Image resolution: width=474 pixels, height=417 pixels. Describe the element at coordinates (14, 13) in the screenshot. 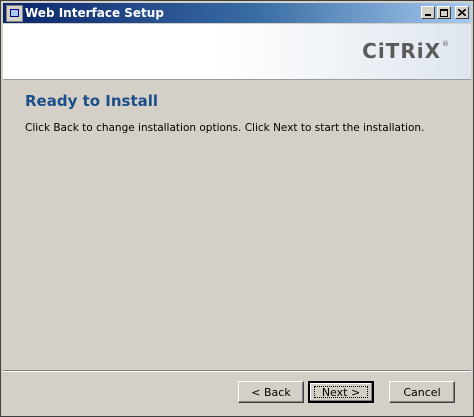

I see `app-icon` at that location.